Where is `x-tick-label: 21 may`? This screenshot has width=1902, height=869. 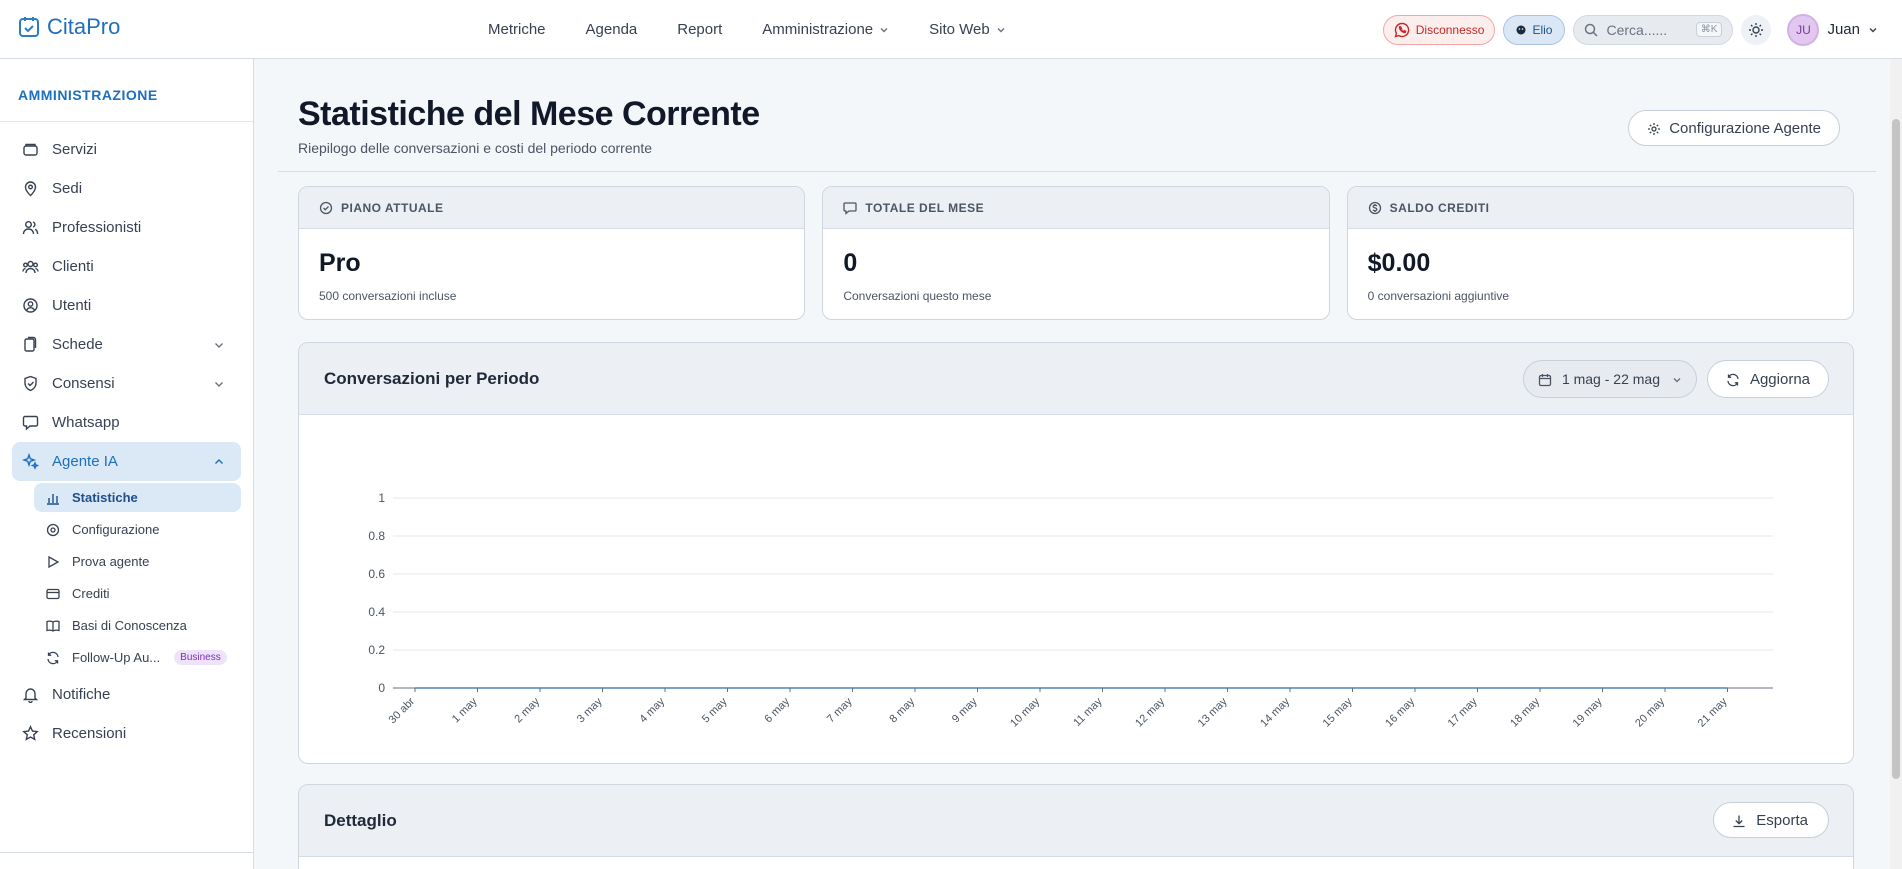 x-tick-label: 21 may is located at coordinates (1713, 712).